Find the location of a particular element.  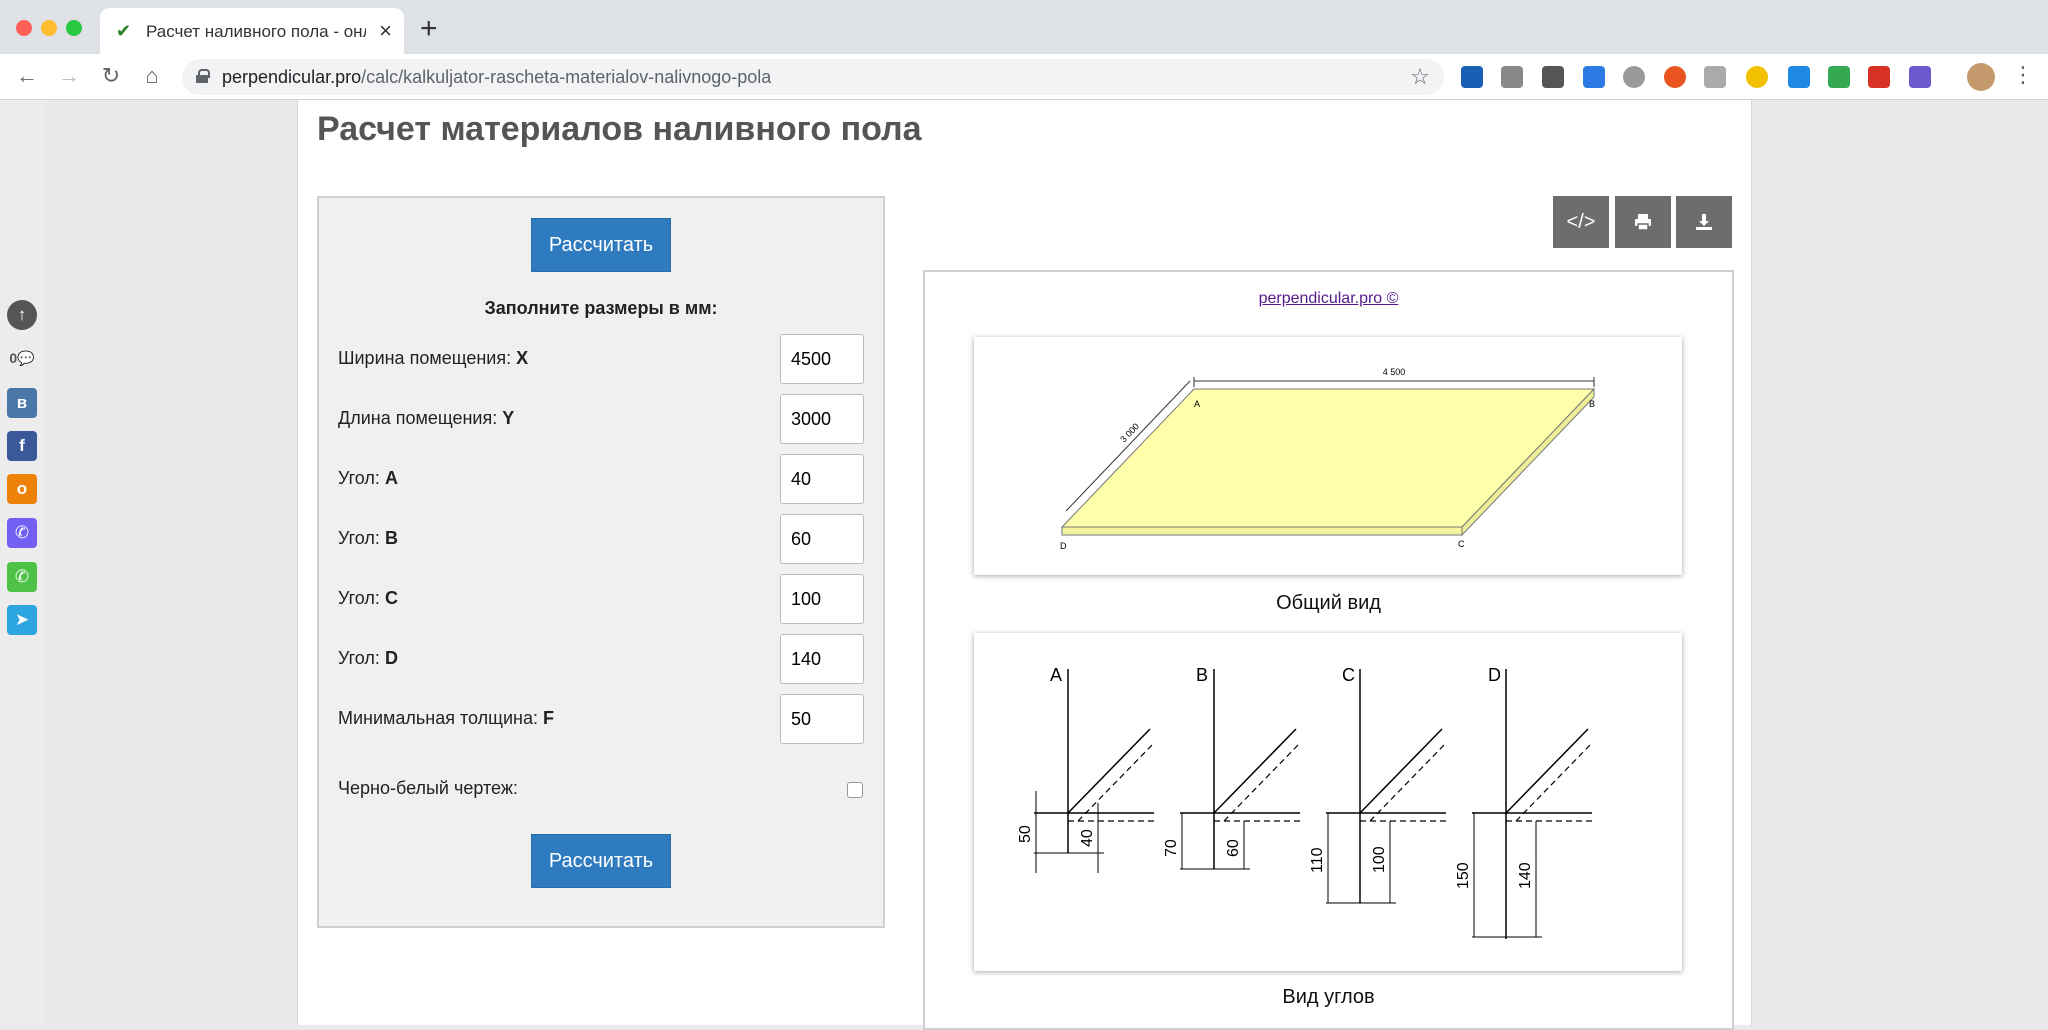

general-view-image: 4 500 3 000 A B C D is located at coordinates (1328, 456).